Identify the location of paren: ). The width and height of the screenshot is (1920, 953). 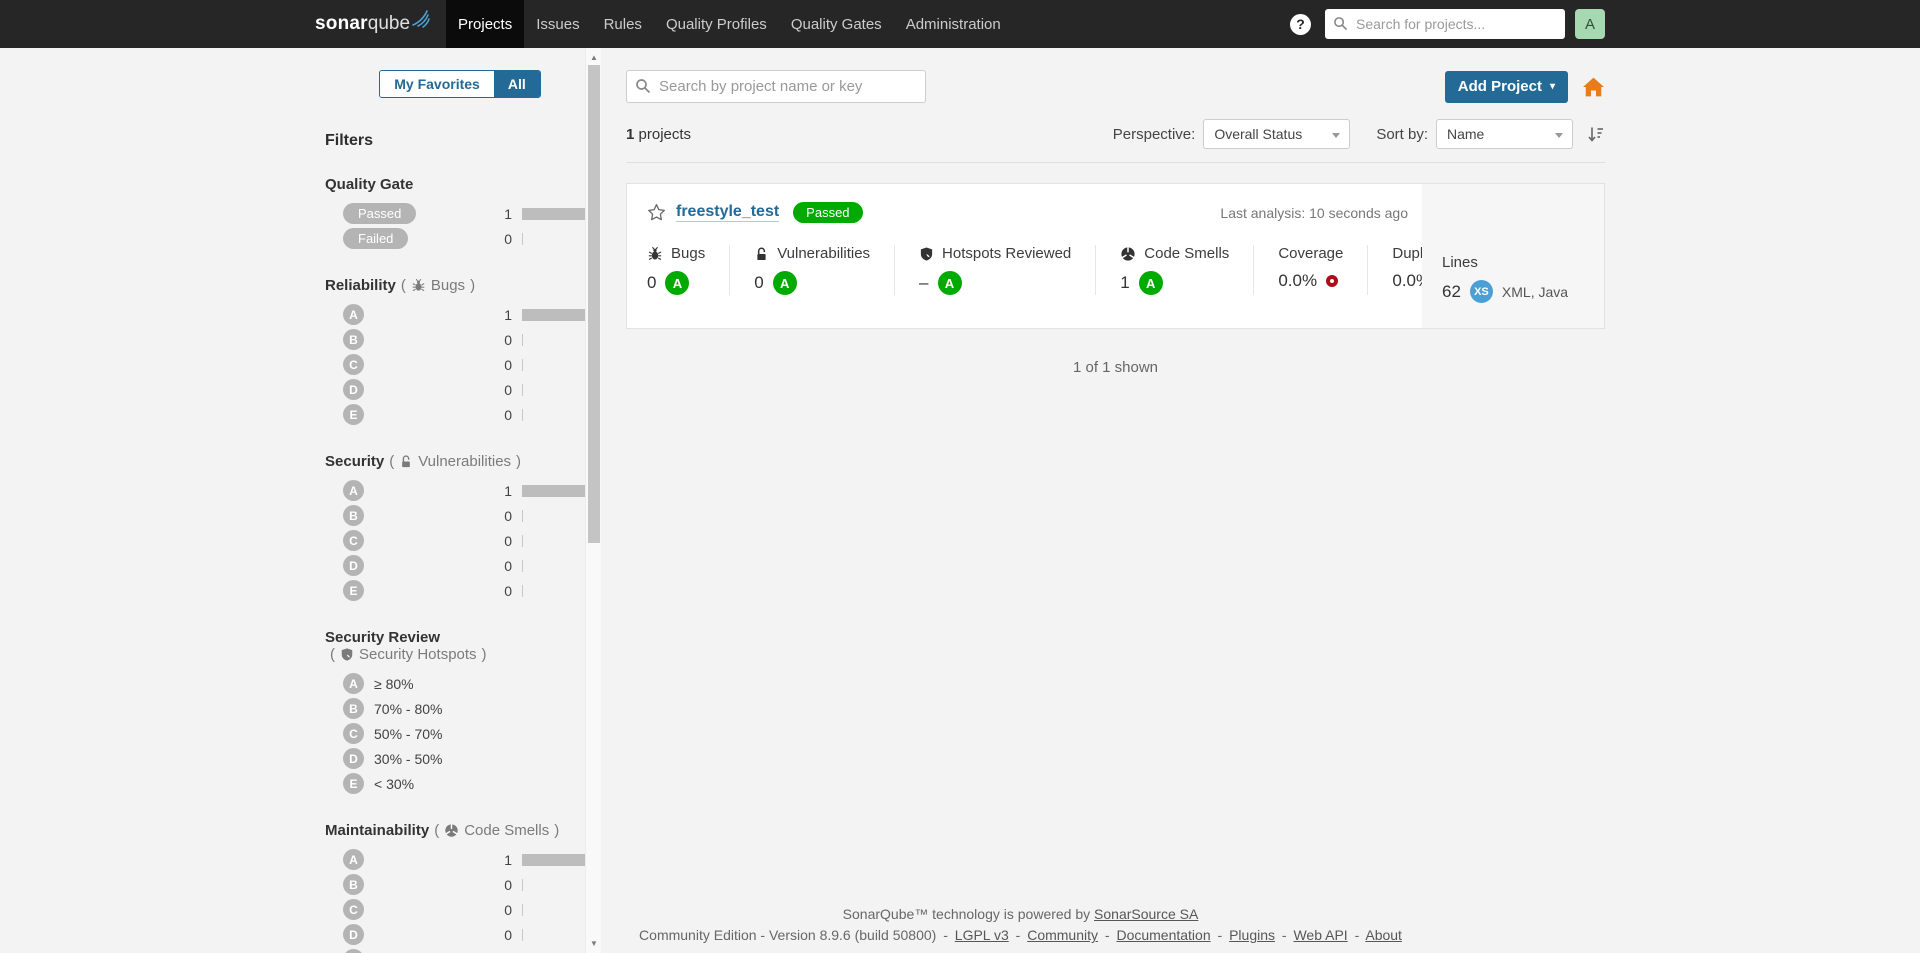
(484, 654).